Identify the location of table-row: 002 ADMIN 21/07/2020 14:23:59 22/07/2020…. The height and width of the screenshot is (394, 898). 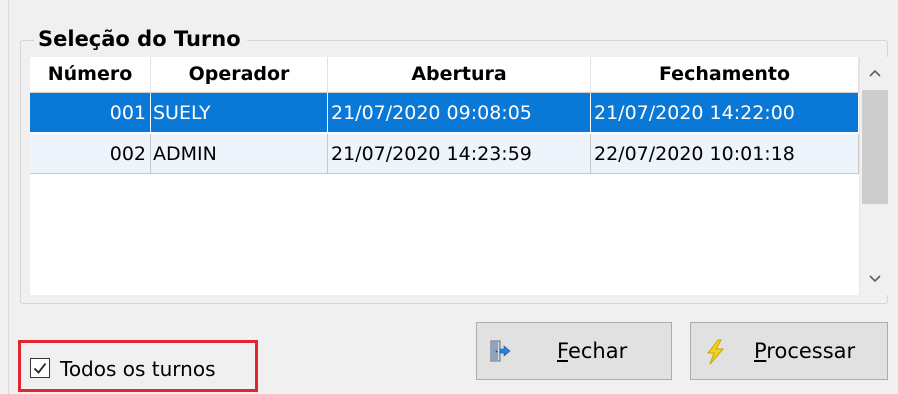
(444, 154).